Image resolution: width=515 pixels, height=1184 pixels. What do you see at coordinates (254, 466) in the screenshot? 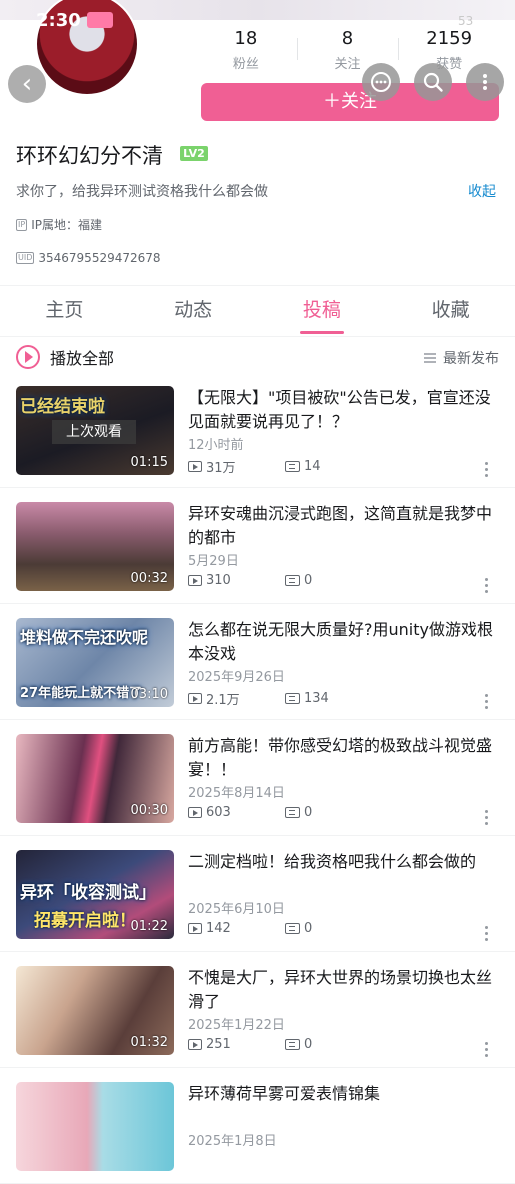
I see `video-meta: 31万 14` at bounding box center [254, 466].